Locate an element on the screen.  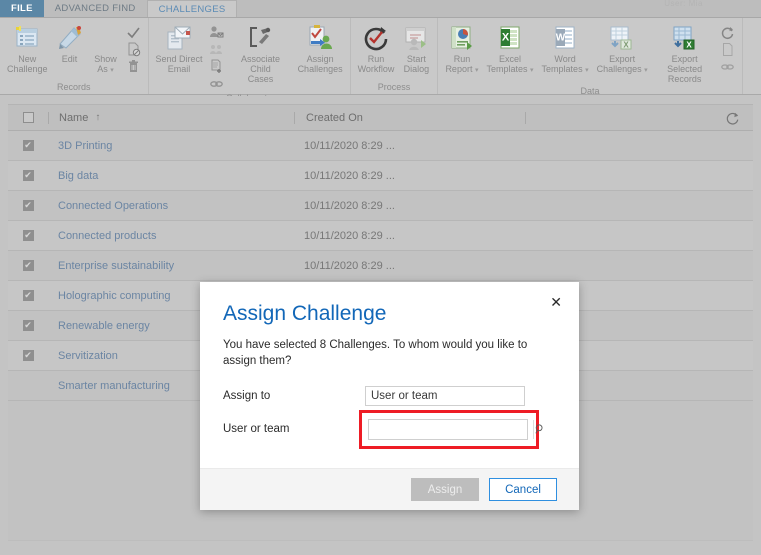
collaborate-small-buttons is located at coordinates (217, 56).